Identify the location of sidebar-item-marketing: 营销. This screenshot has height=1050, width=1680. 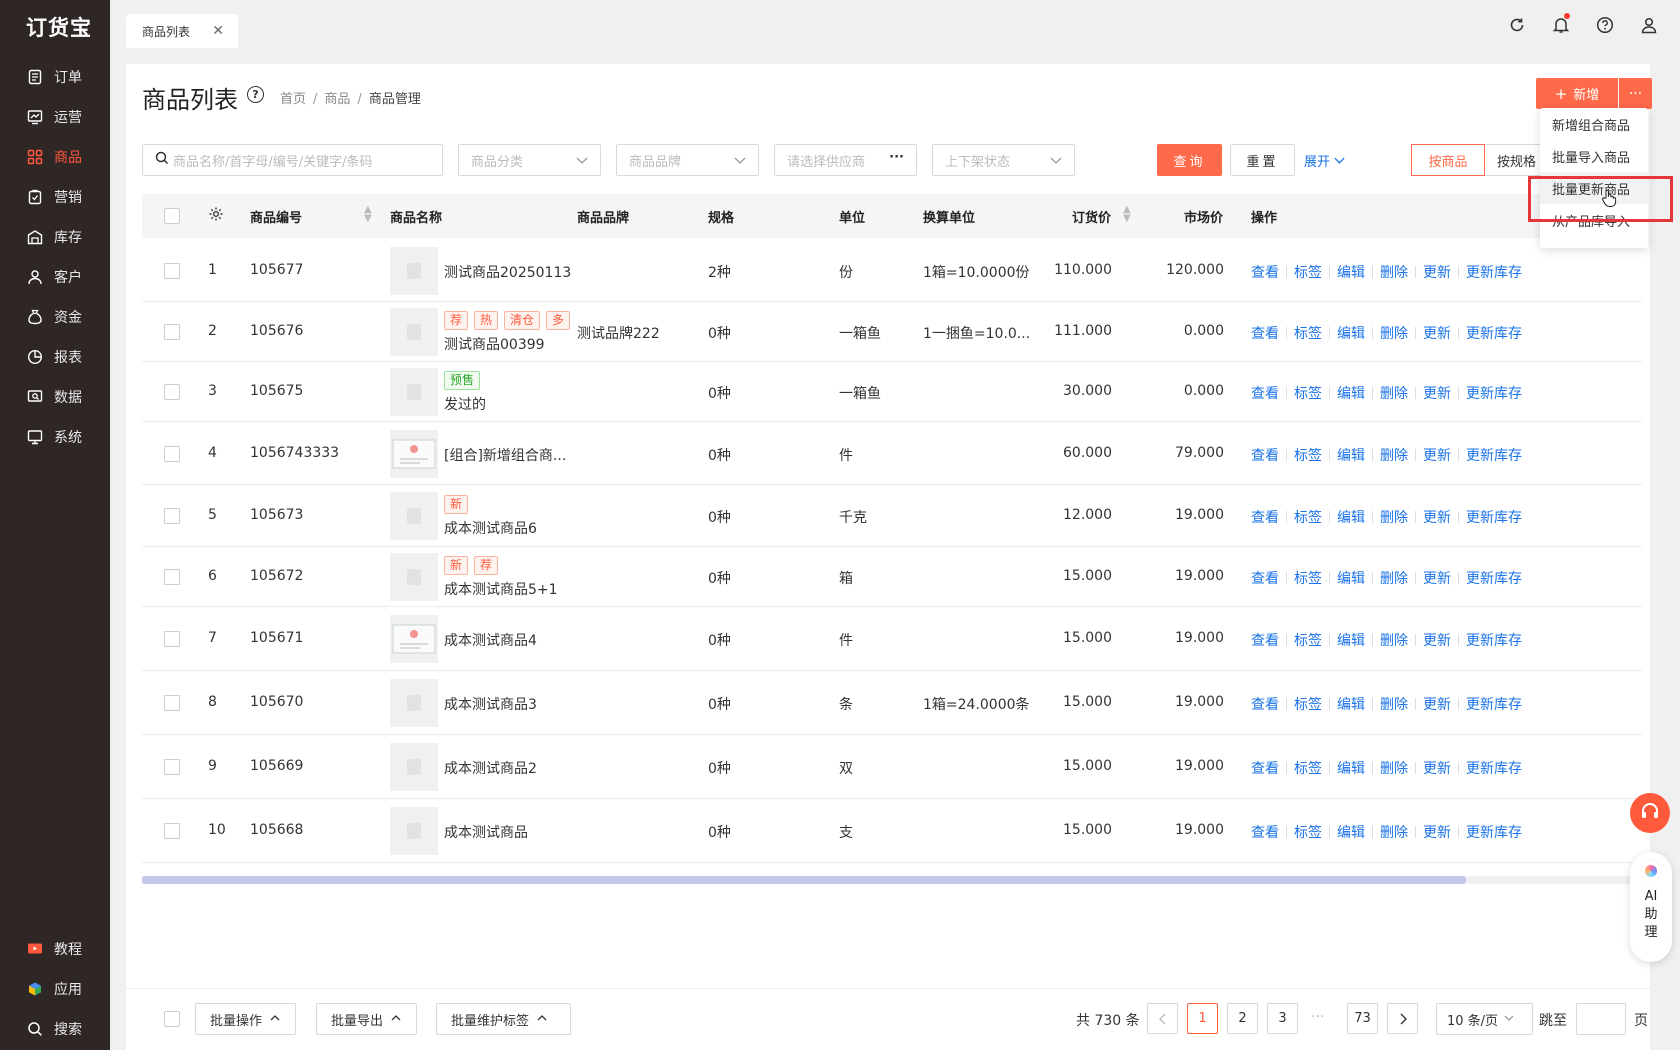
(55, 197).